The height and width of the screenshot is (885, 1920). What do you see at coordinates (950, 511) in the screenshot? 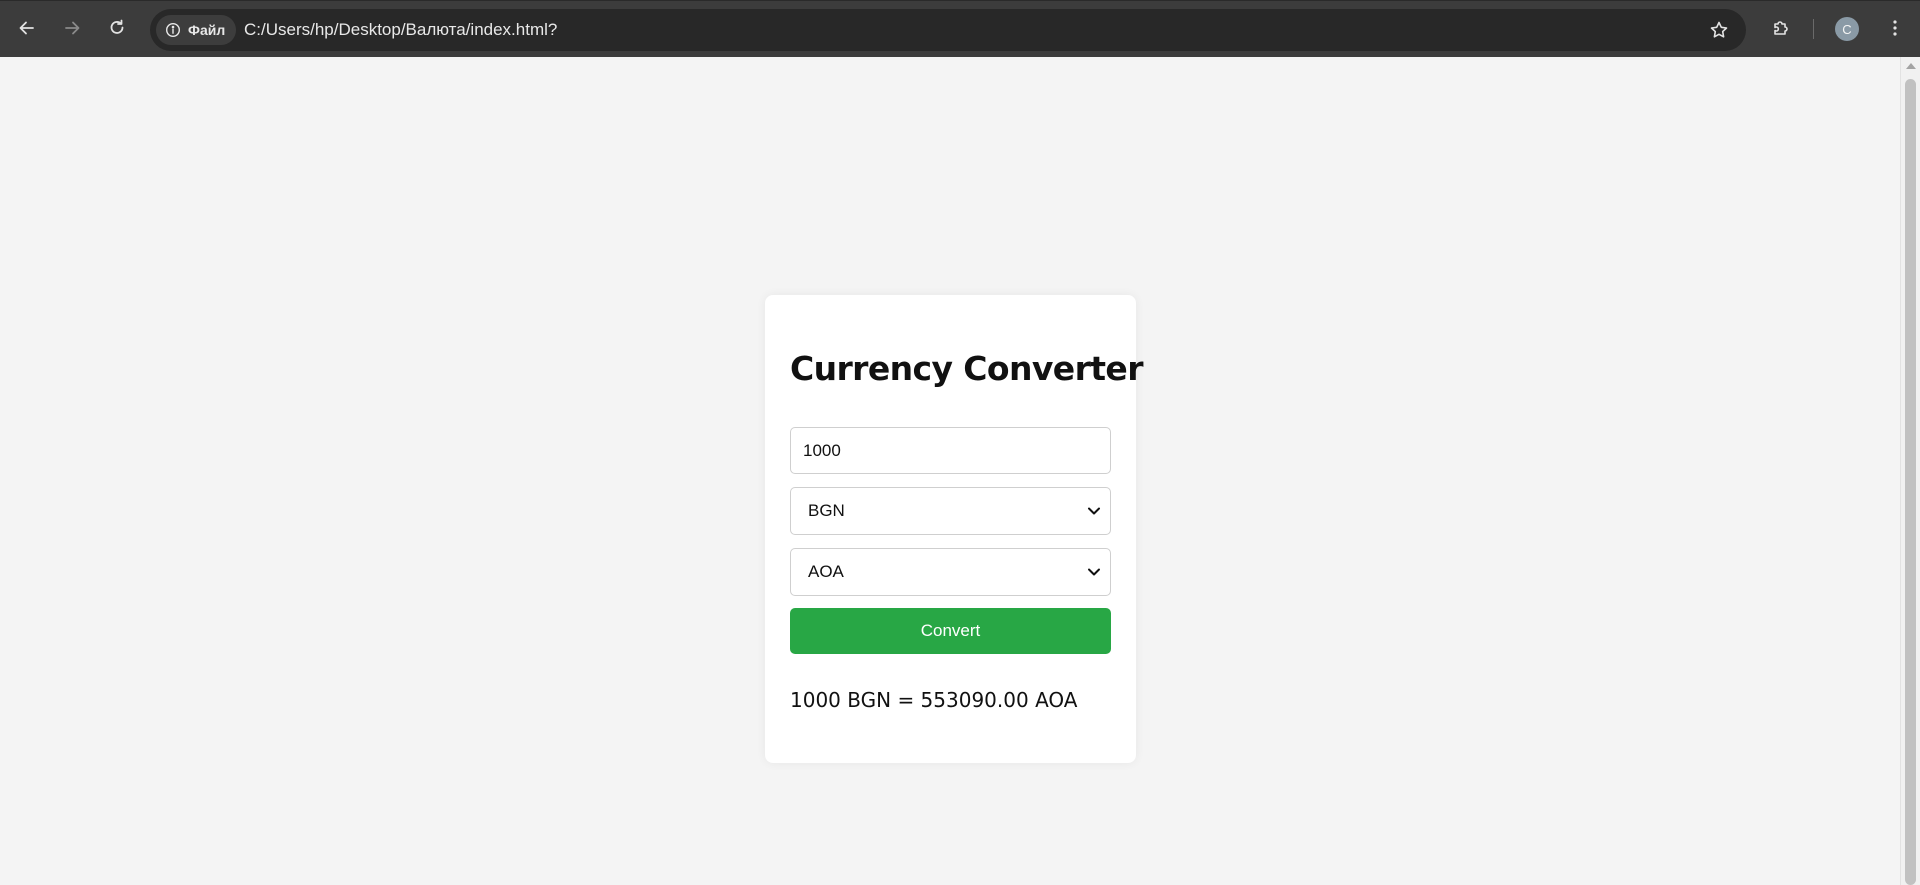
I see `from-currency-select: BGN` at bounding box center [950, 511].